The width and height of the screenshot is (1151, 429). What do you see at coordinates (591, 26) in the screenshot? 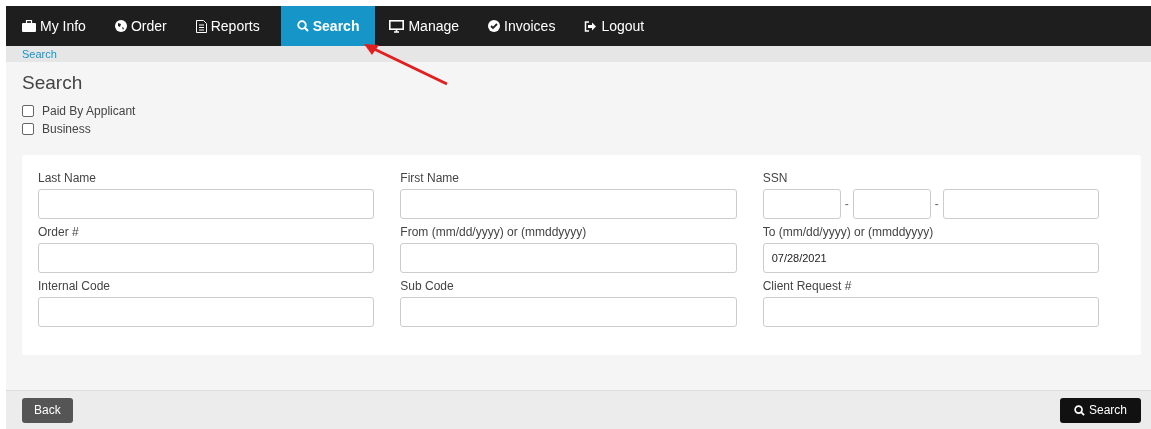
I see `logout-icon` at bounding box center [591, 26].